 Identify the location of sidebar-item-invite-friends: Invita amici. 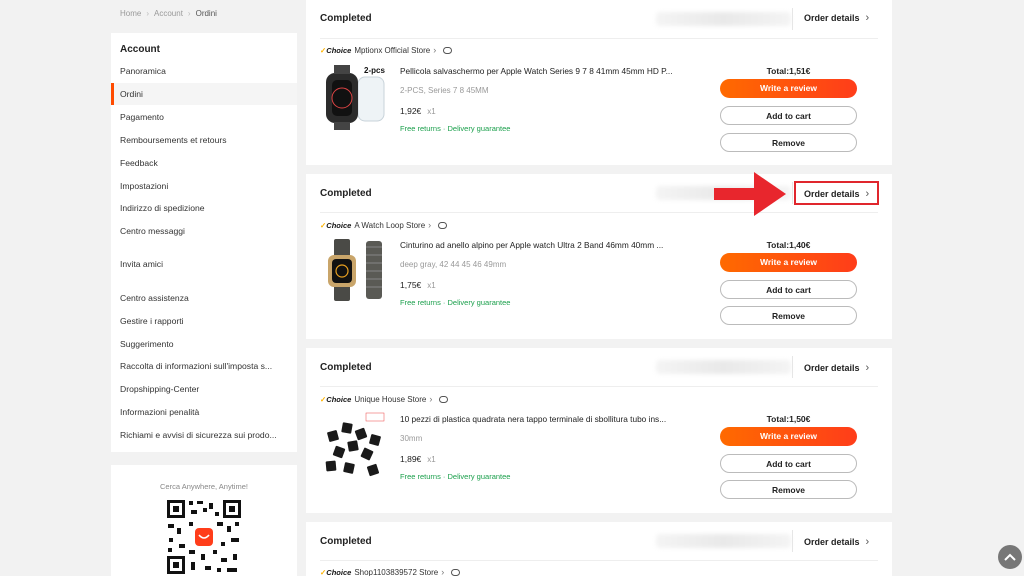
(204, 264).